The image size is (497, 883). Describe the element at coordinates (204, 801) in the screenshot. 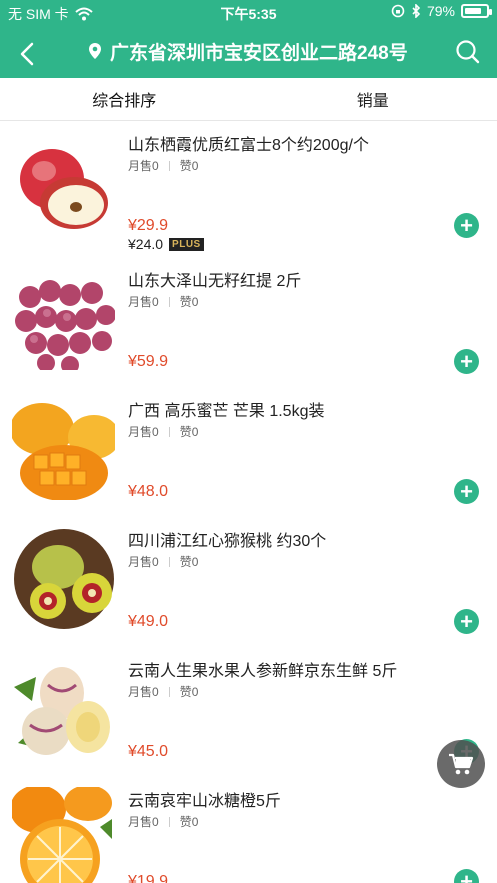

I see `product-title: 云南哀牢山冰糖橙5斤` at that location.